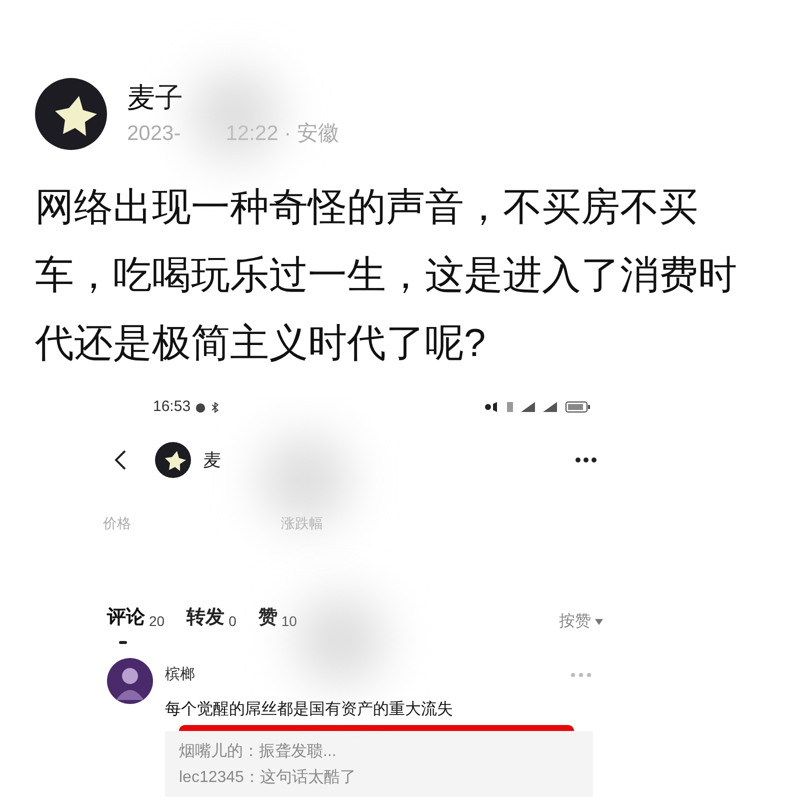 The height and width of the screenshot is (800, 800). What do you see at coordinates (180, 675) in the screenshot?
I see `commenter-name: 槟榔` at bounding box center [180, 675].